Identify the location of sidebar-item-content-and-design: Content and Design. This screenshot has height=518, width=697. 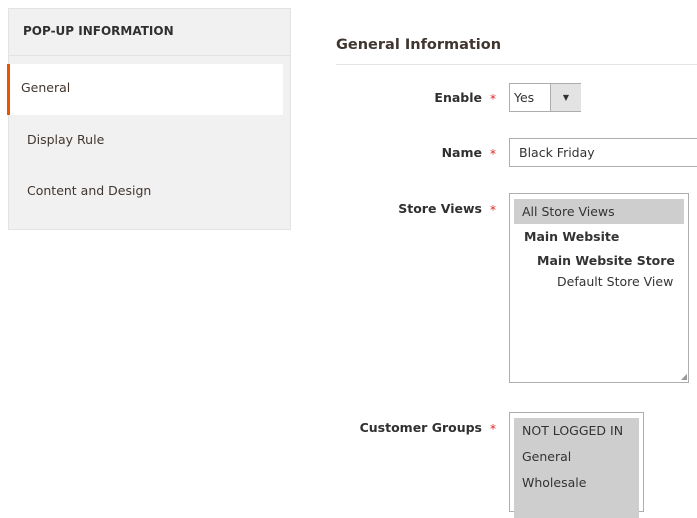
(149, 192).